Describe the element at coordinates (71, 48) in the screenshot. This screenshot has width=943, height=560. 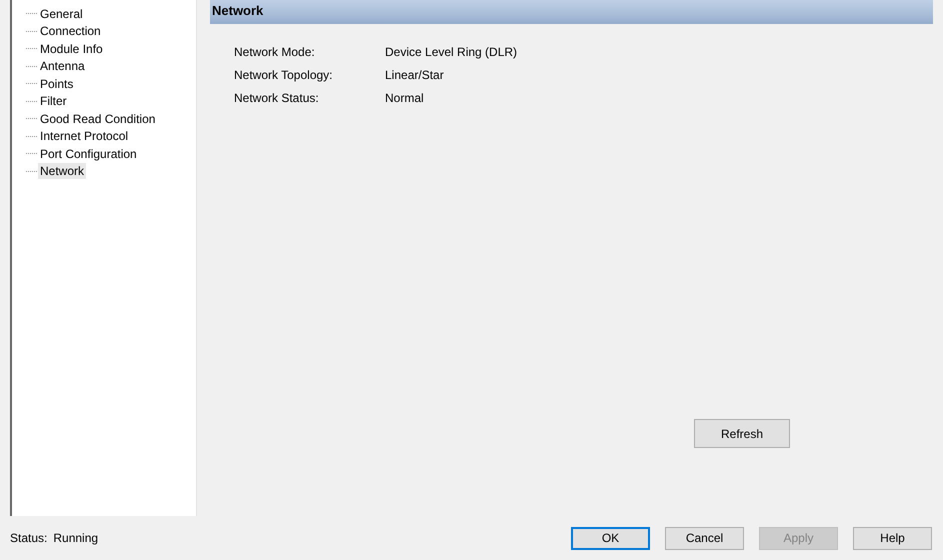
I see `tree-item: Module Info` at that location.